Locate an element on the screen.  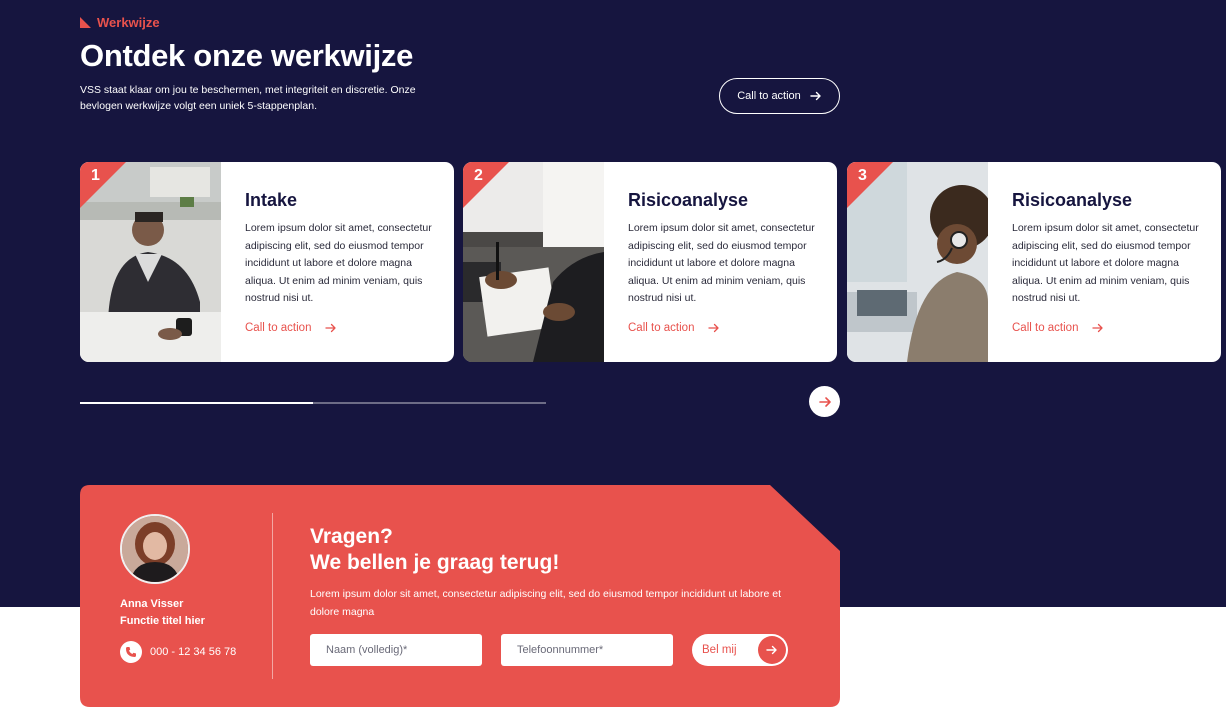
slider-progress-fill is located at coordinates (196, 403).